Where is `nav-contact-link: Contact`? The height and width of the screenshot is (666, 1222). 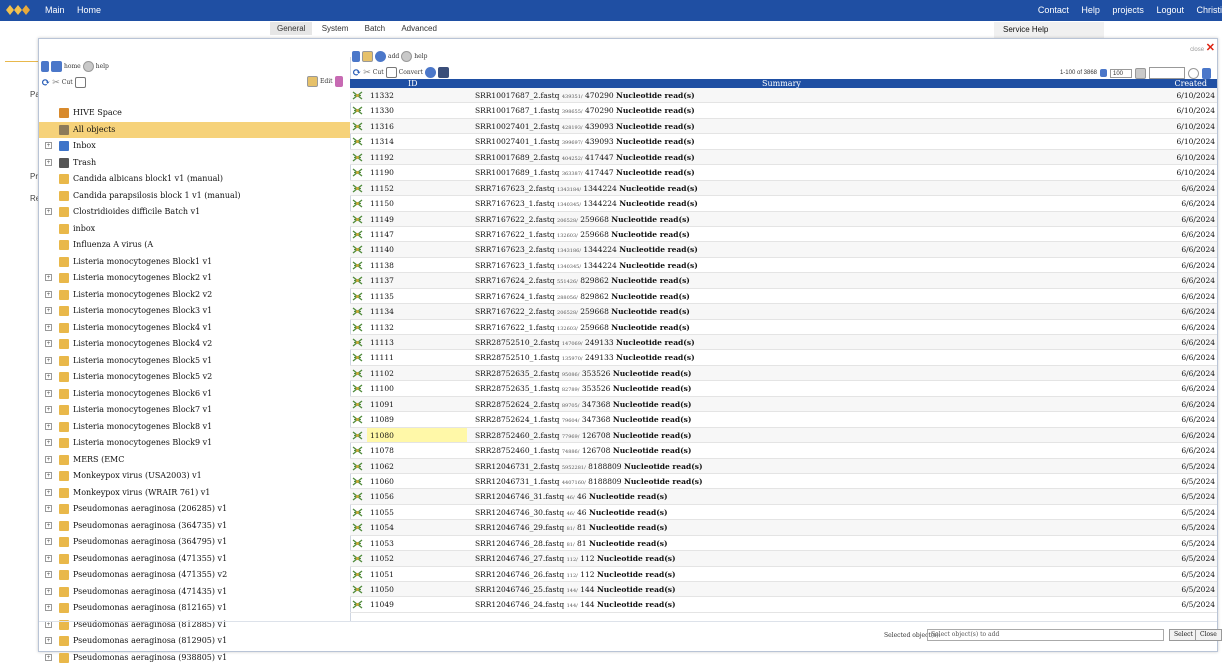 nav-contact-link: Contact is located at coordinates (1053, 10).